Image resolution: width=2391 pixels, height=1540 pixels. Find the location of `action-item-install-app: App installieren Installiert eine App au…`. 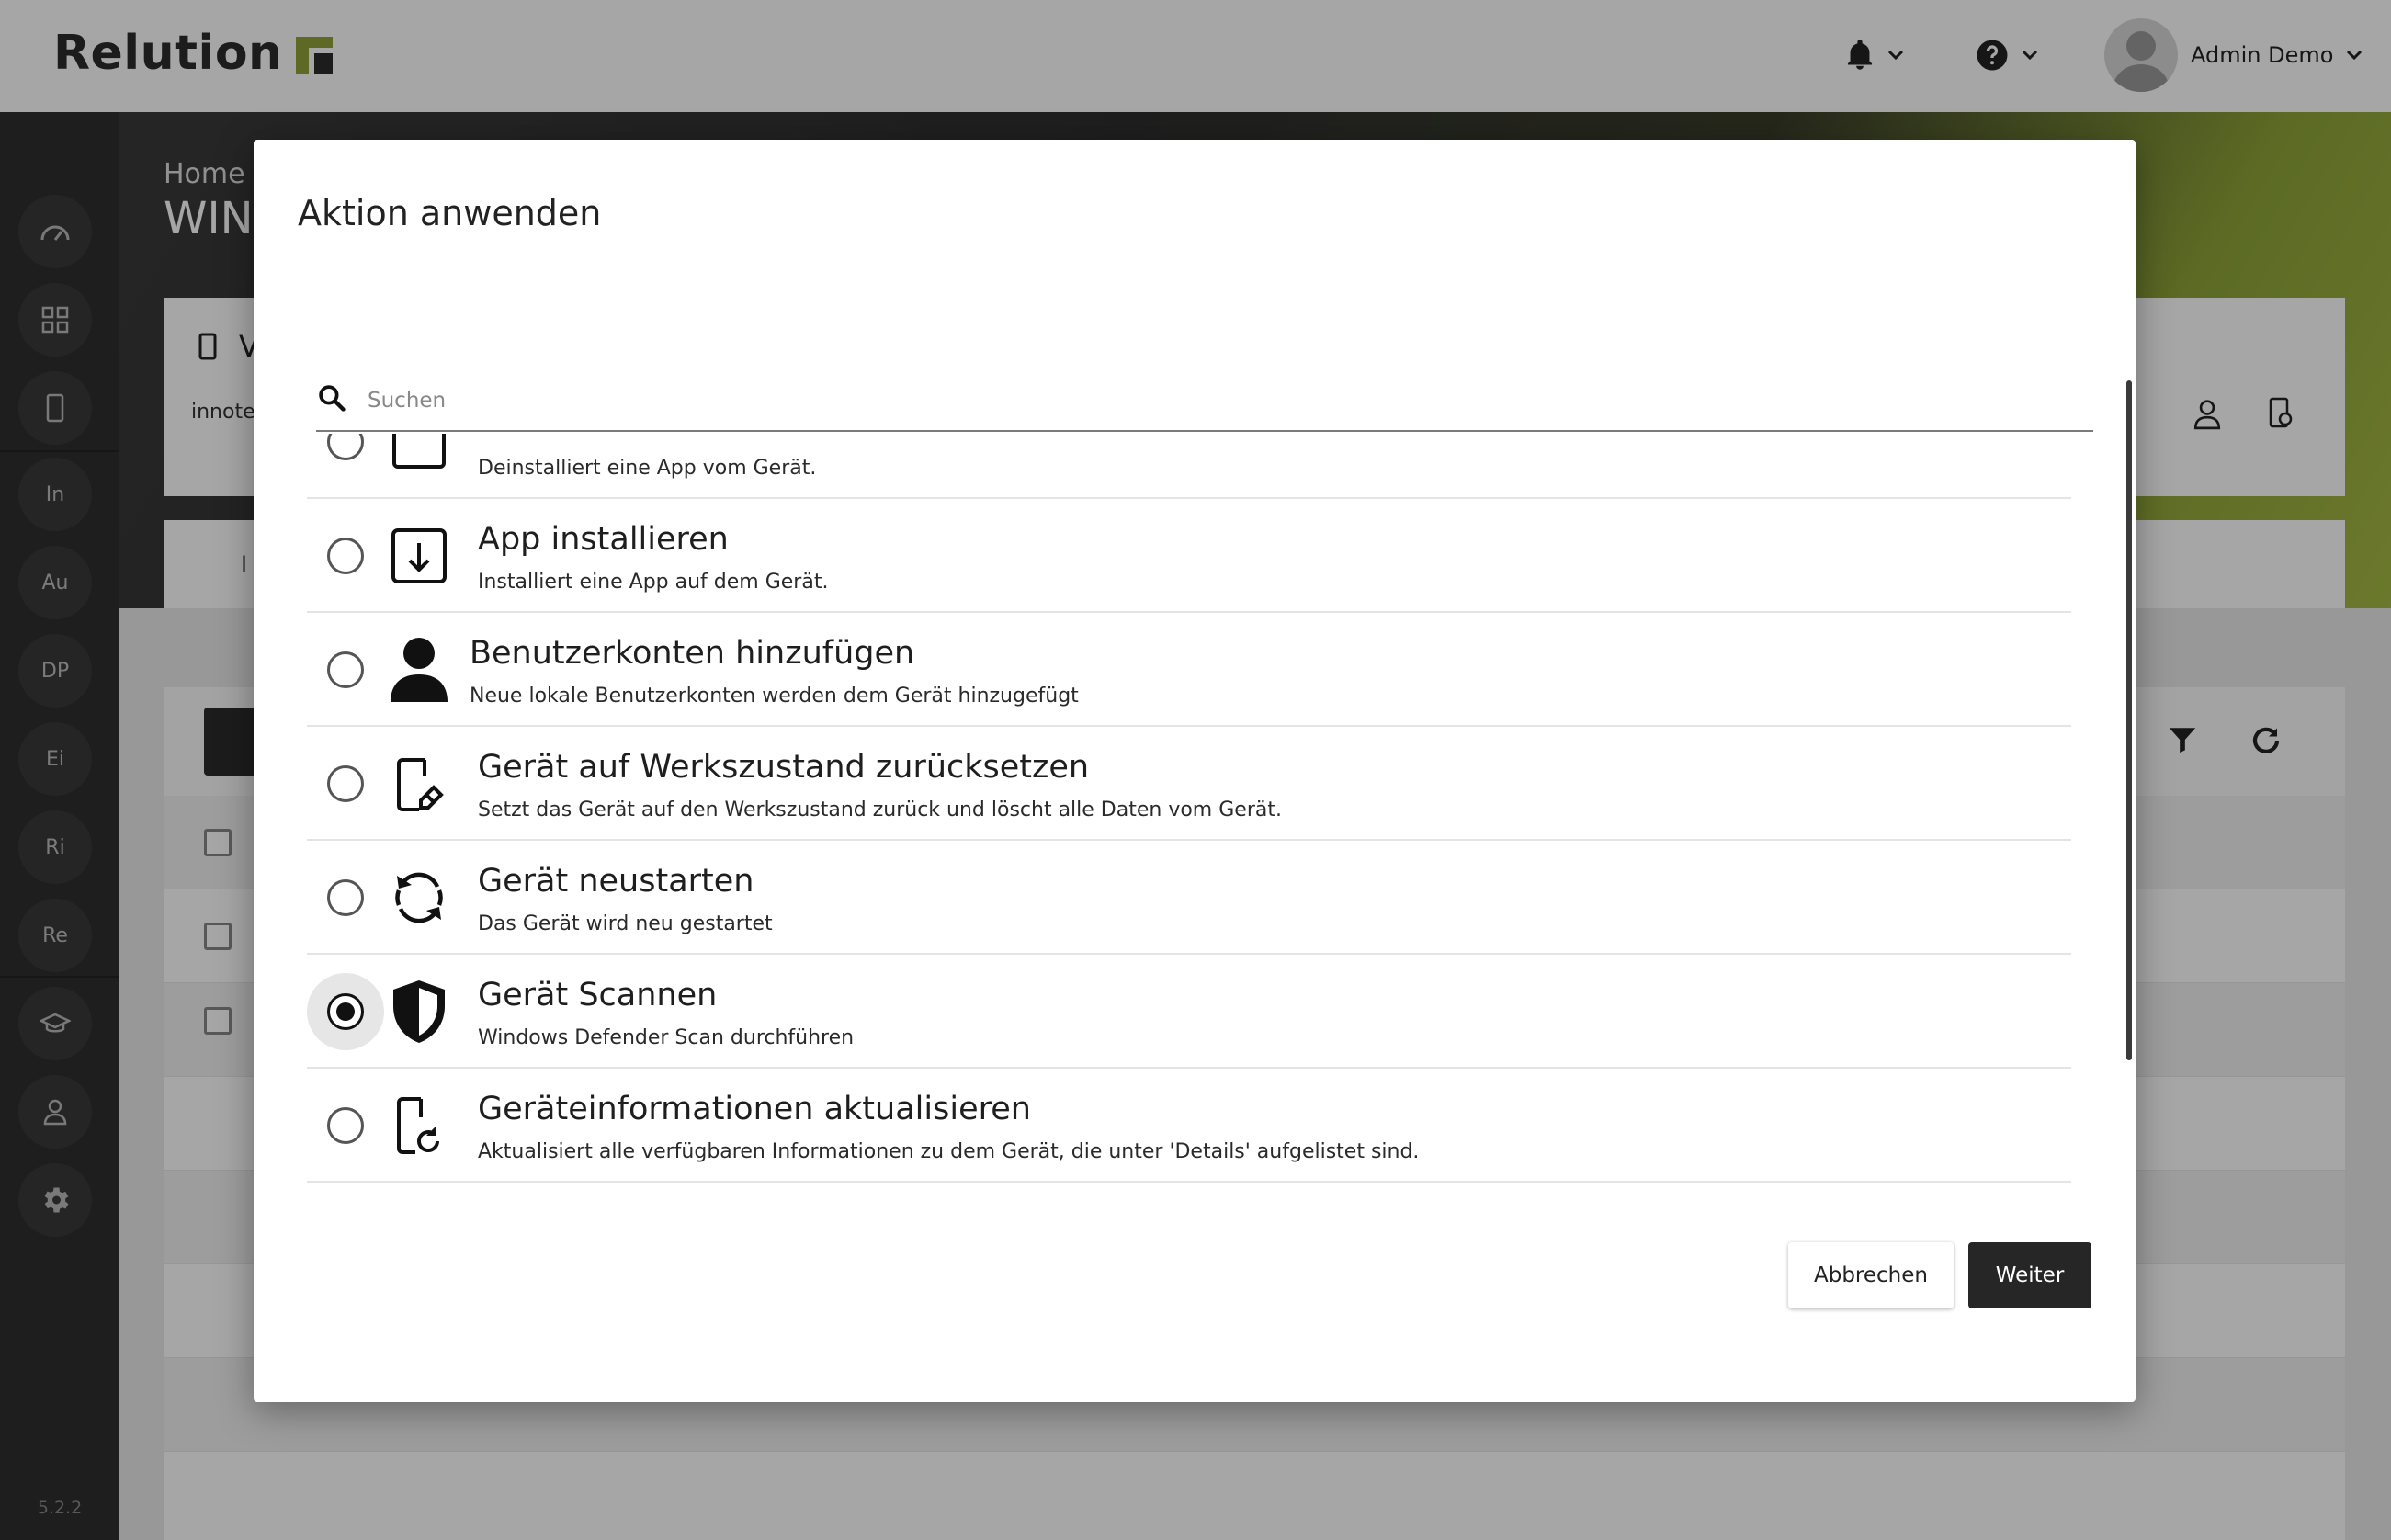

action-item-install-app: App installieren Installiert eine App au… is located at coordinates (1189, 556).